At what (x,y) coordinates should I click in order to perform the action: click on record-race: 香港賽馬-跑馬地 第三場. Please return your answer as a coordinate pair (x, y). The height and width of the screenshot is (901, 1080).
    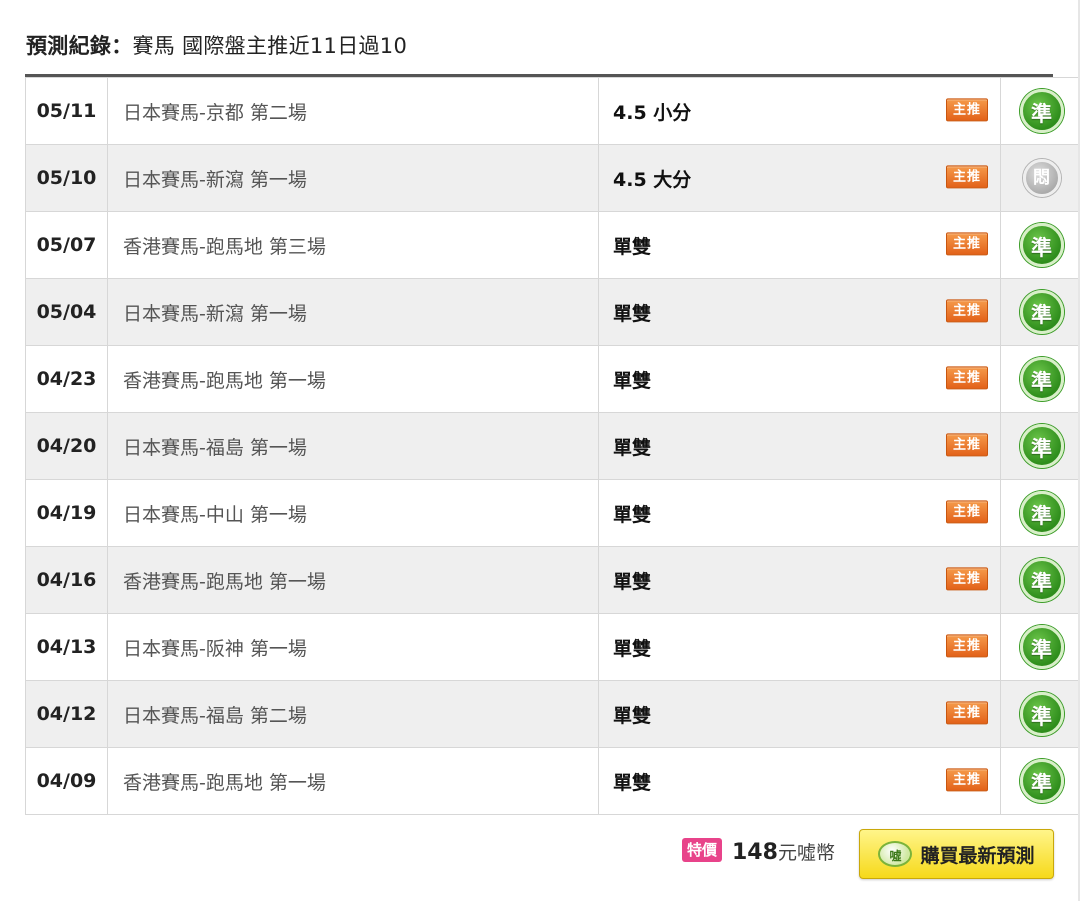
    Looking at the image, I should click on (353, 245).